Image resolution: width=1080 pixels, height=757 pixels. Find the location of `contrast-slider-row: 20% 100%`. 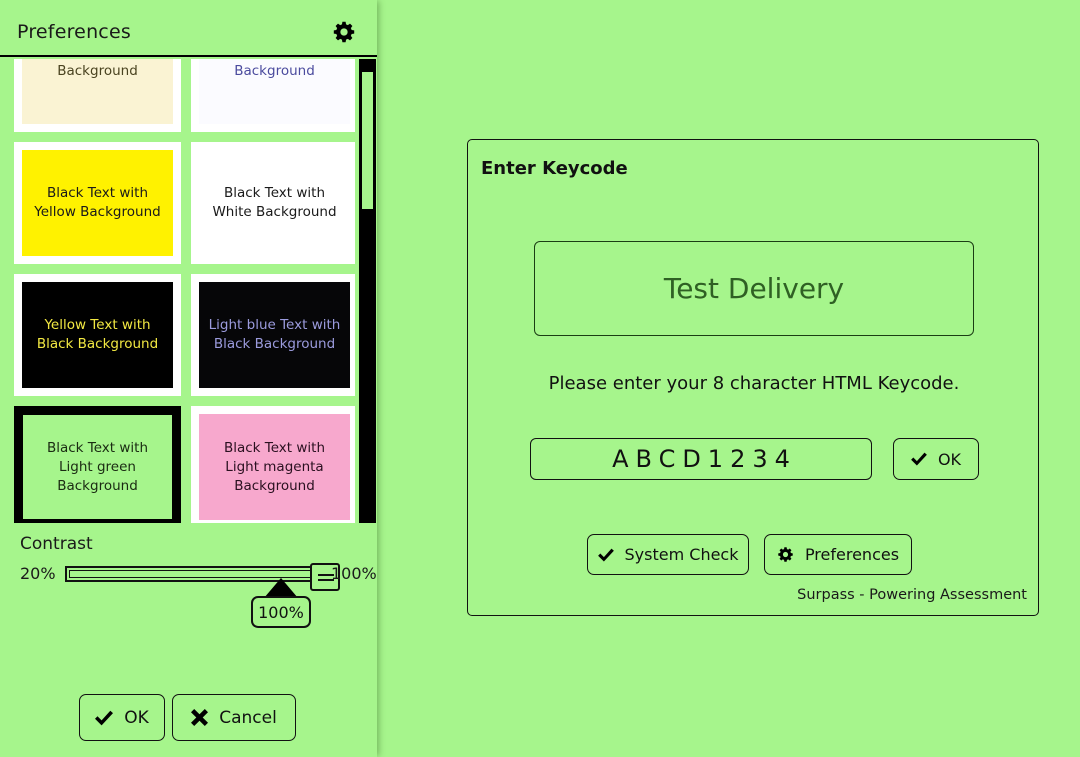

contrast-slider-row: 20% 100% is located at coordinates (198, 576).